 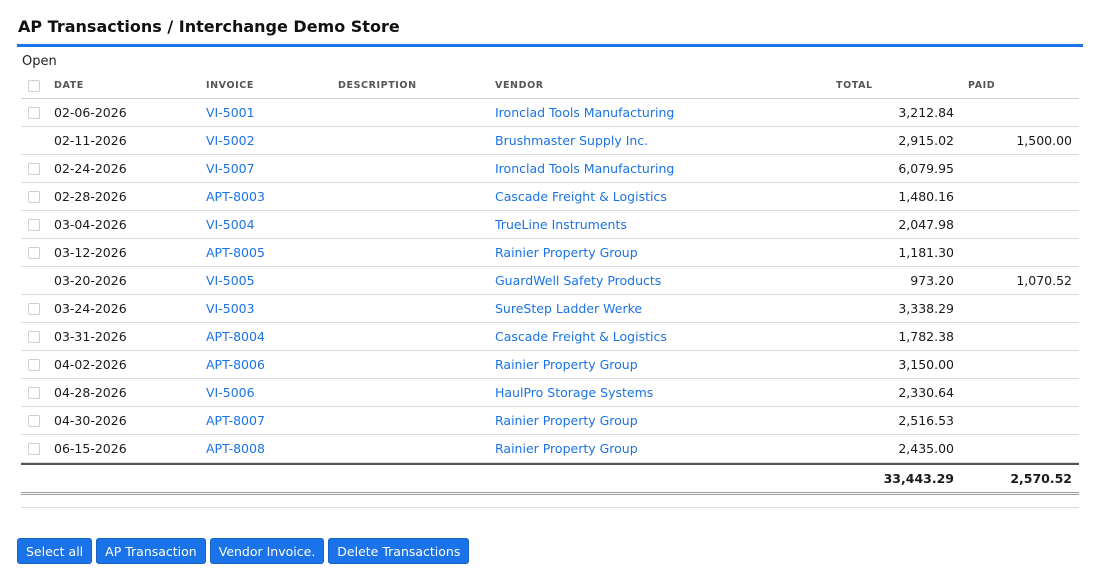 I want to click on row-date: 02-11-2026, so click(x=90, y=140).